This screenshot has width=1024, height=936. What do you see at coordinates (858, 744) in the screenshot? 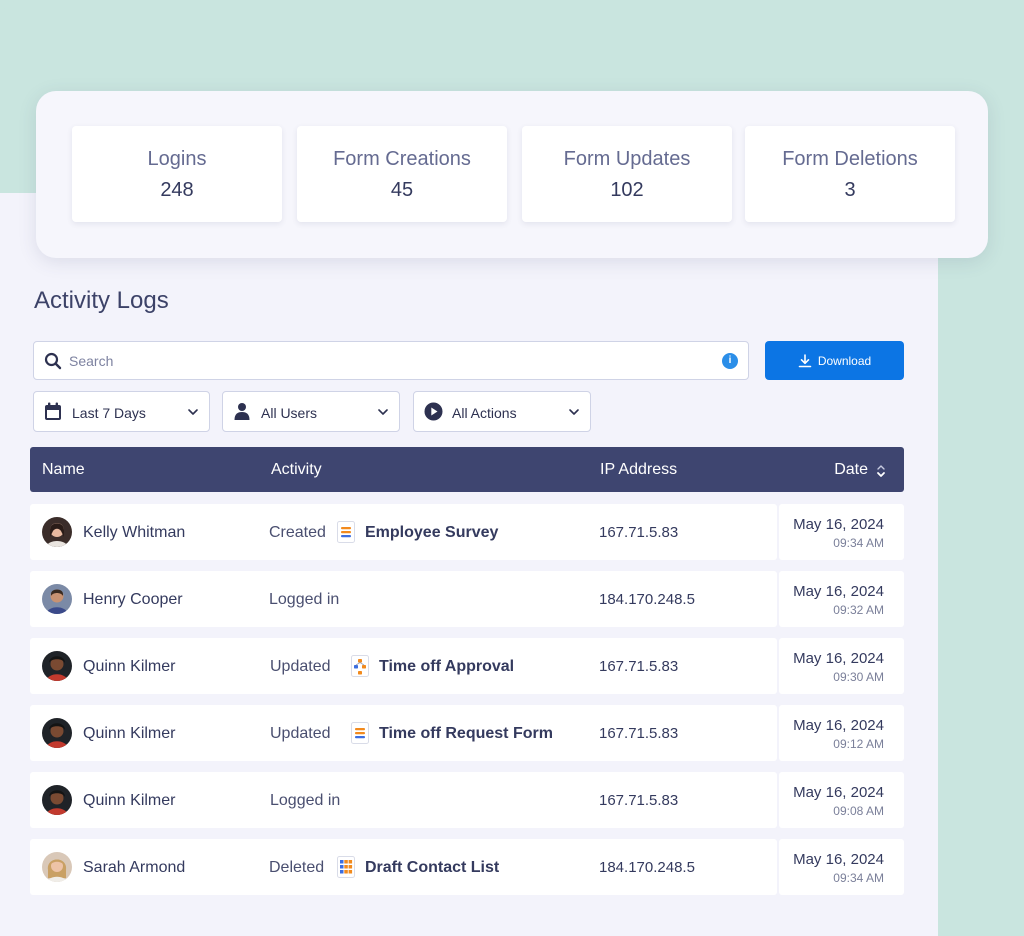
I see `row-time: 09:12 AM` at bounding box center [858, 744].